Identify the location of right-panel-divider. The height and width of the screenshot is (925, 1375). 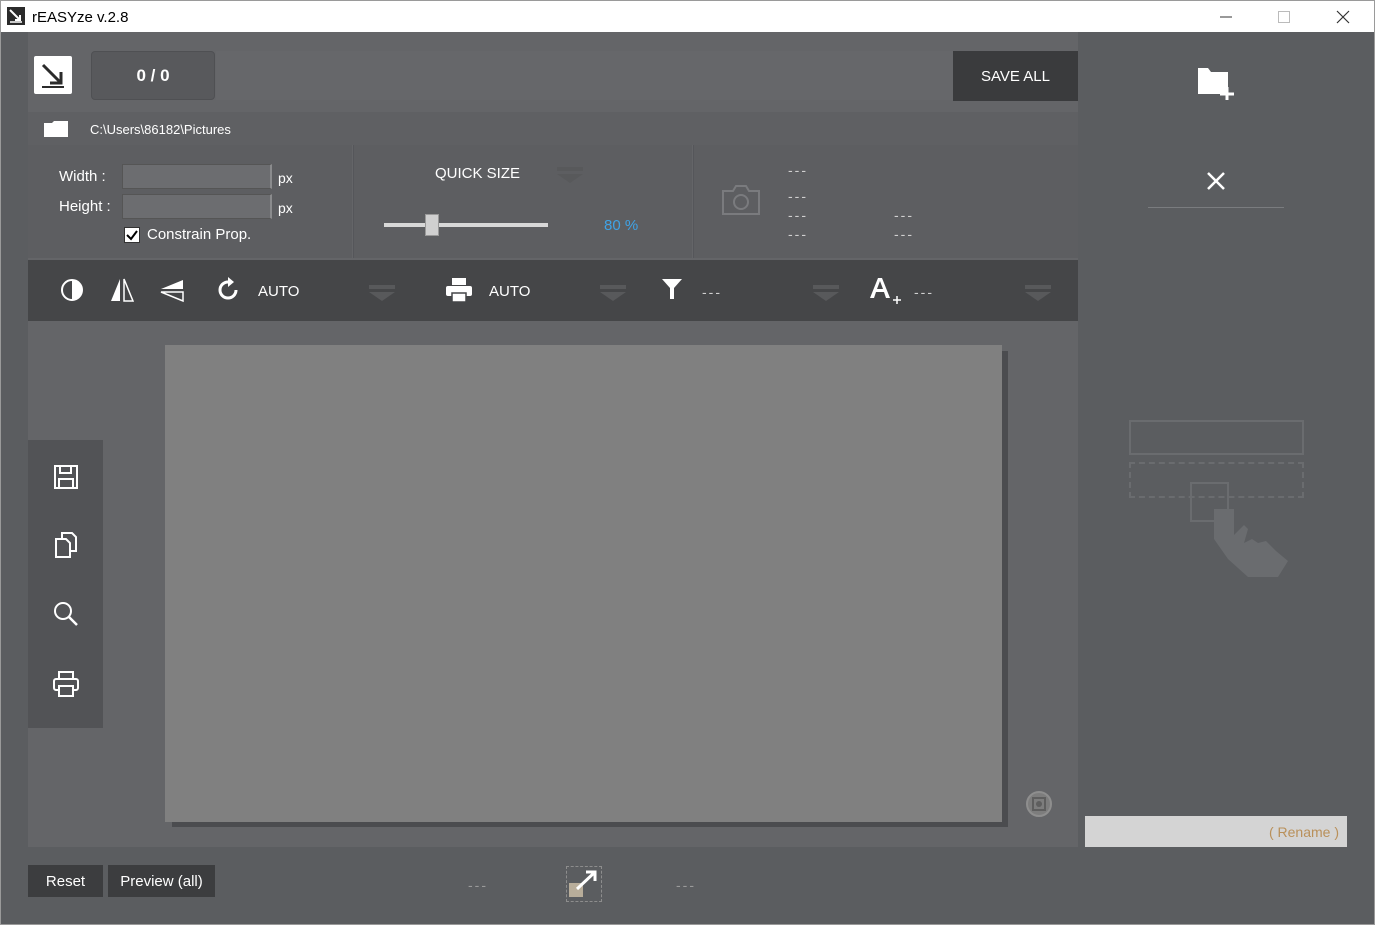
(1216, 207).